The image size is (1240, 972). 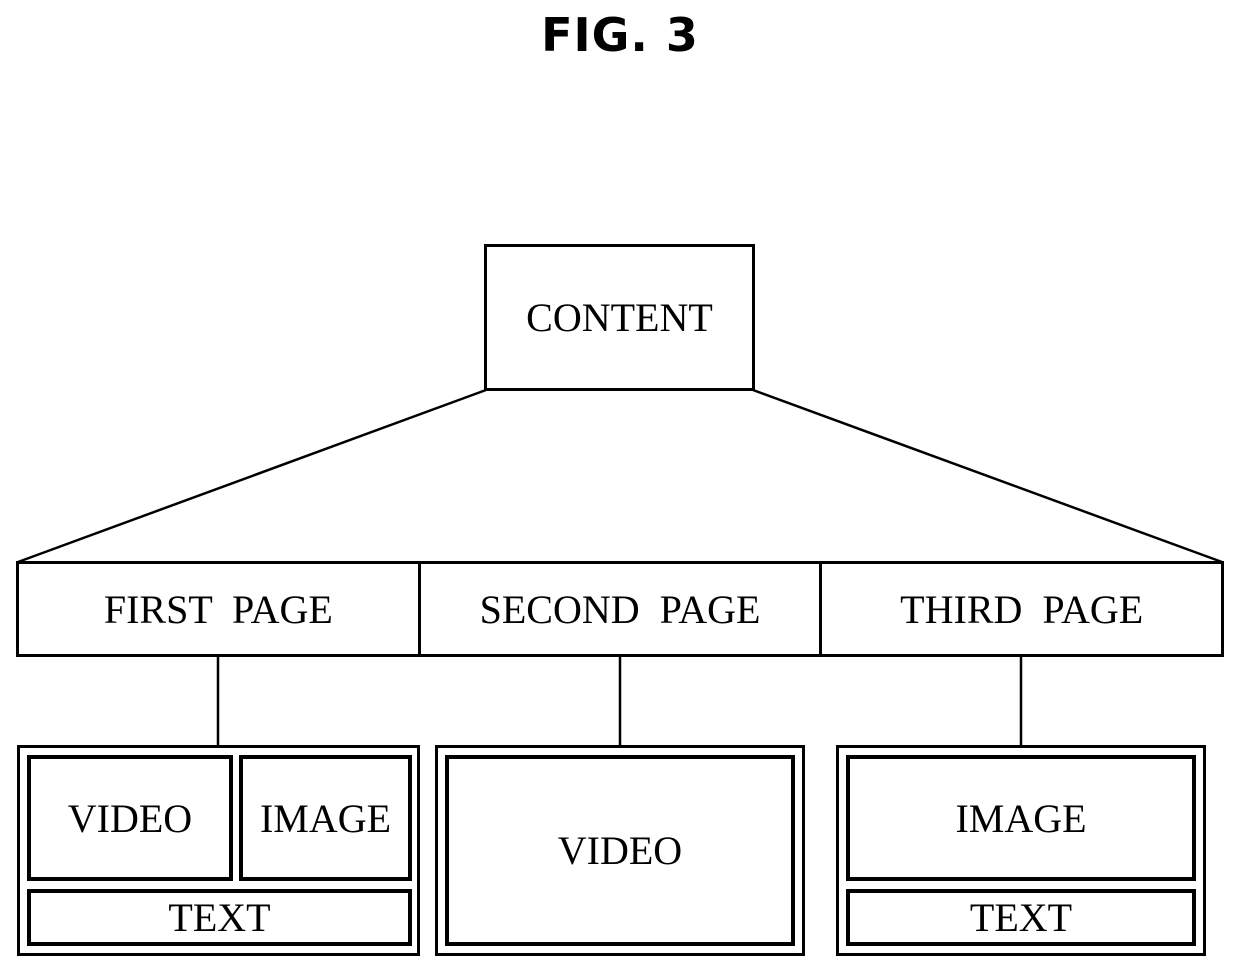 What do you see at coordinates (1021, 818) in the screenshot?
I see `third-image-block: IMAGE` at bounding box center [1021, 818].